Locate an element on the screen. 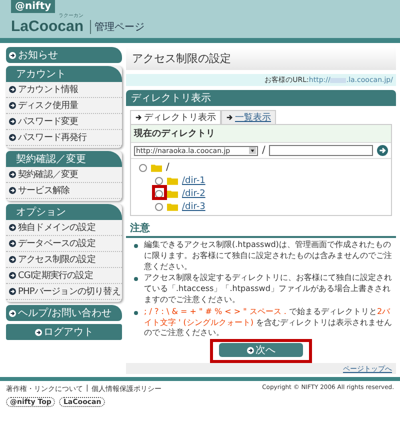  note-text: ; / ? : \ & = + " # % < > " スペース . で始まるディレクトリと 2バイト文字 ' (シングルクォート) を含むディレクトリは表示されませんのでご注意ください。 is located at coordinates (269, 323).